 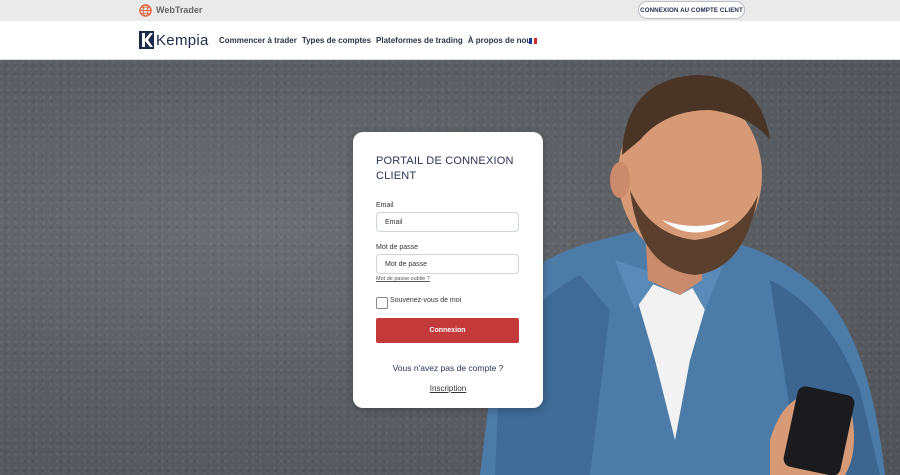 I want to click on email-field: Email, so click(x=447, y=222).